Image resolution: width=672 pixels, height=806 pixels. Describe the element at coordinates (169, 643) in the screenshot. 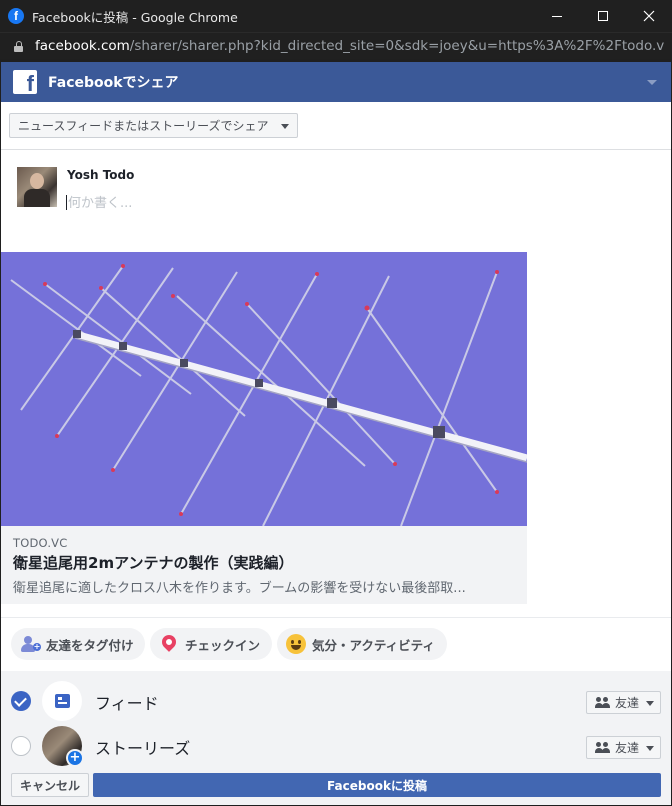

I see `location-pin-icon` at that location.